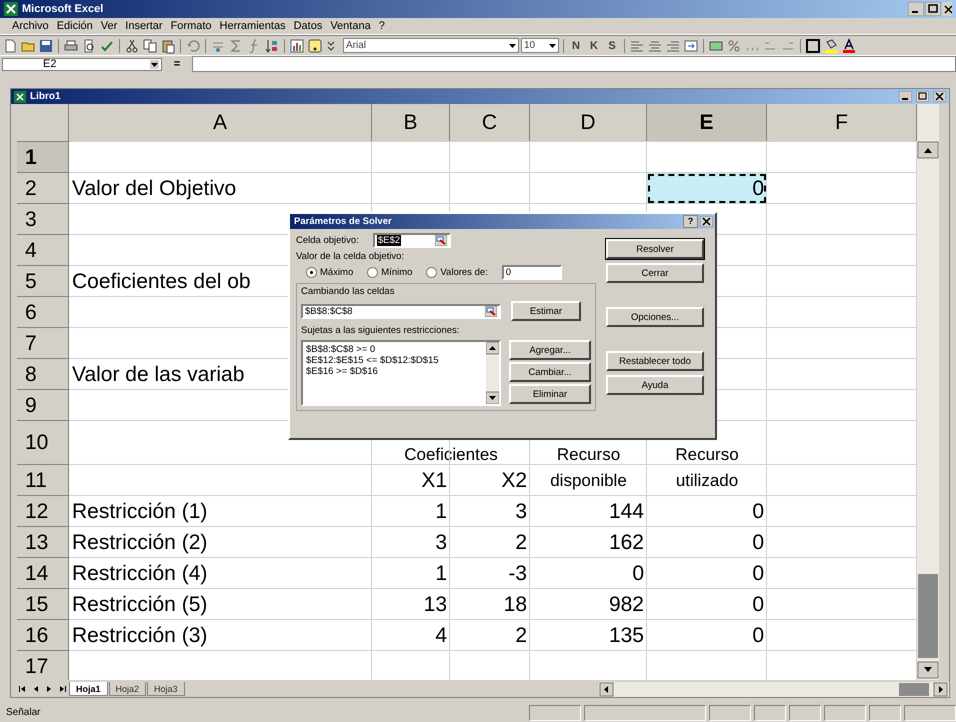  What do you see at coordinates (411, 240) in the screenshot?
I see `target-cell-field: $E$2` at bounding box center [411, 240].